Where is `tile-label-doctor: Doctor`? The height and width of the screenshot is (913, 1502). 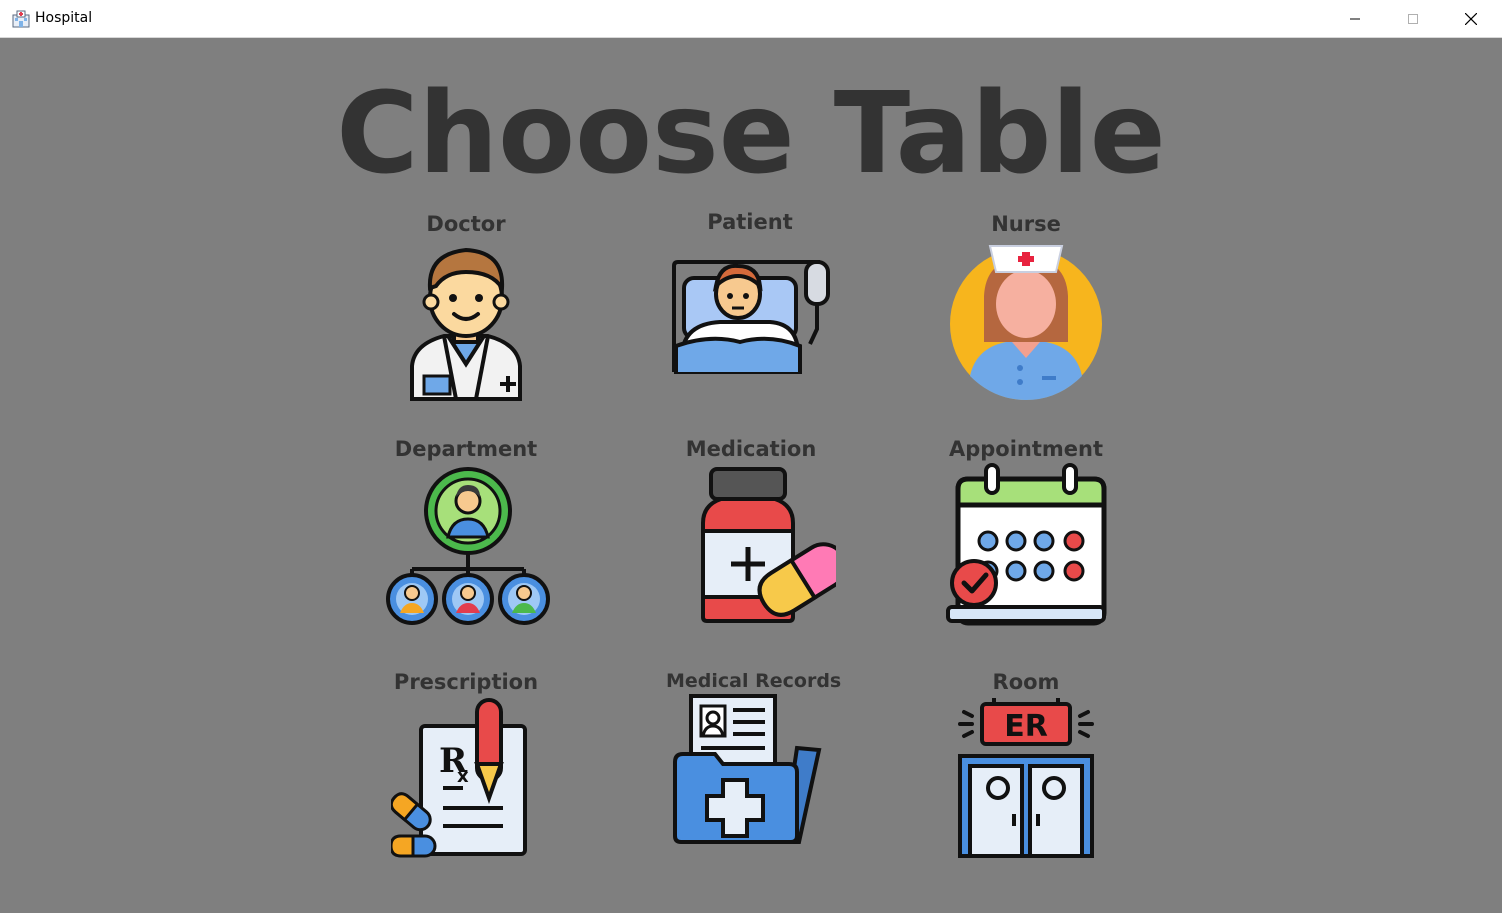
tile-label-doctor: Doctor is located at coordinates (466, 224).